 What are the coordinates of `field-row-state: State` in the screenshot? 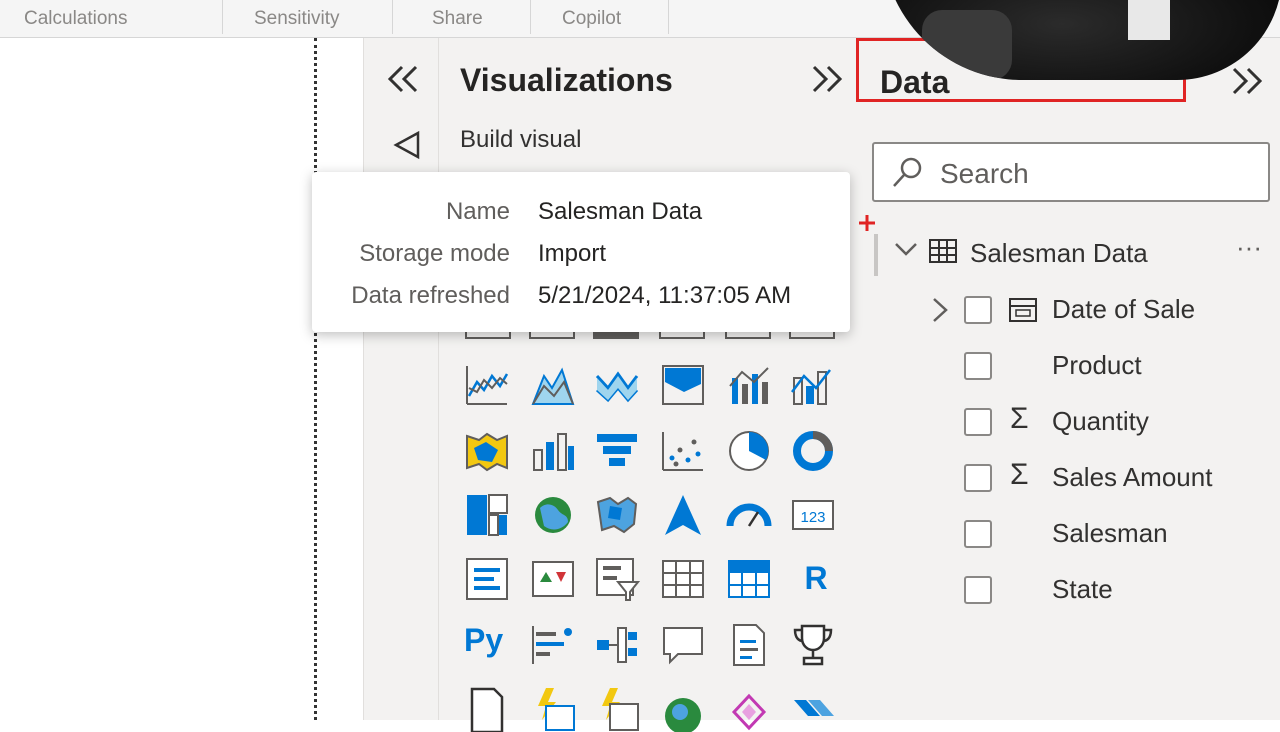 It's located at (1068, 590).